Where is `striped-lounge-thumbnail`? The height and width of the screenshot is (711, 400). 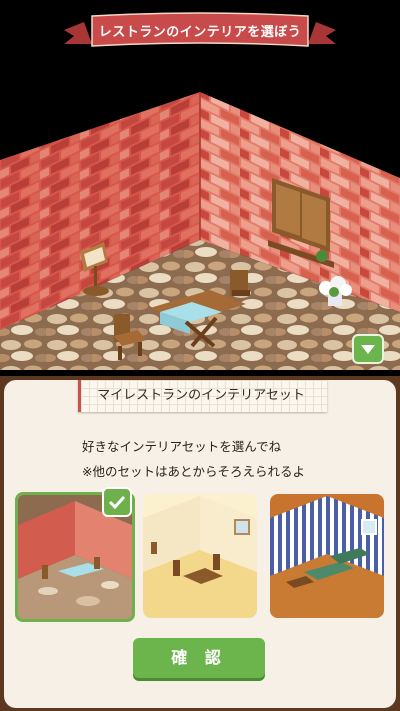
striped-lounge-thumbnail is located at coordinates (327, 556).